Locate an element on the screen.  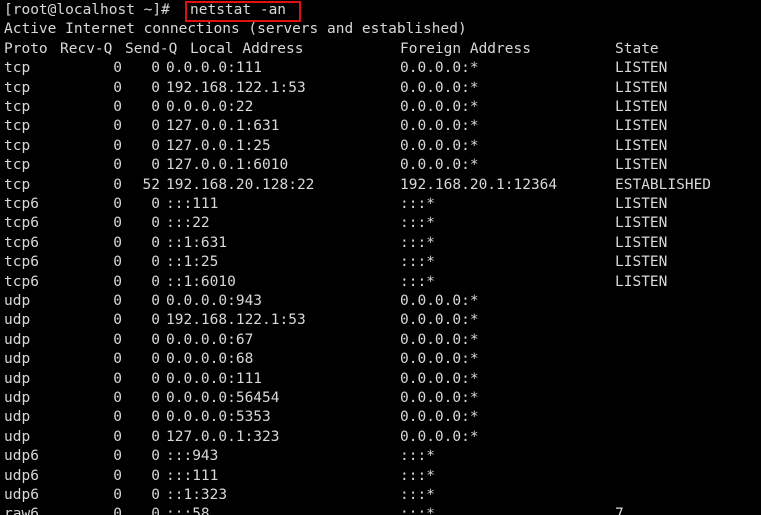
cell-local-address: 127.0.0.1:323 is located at coordinates (223, 436).